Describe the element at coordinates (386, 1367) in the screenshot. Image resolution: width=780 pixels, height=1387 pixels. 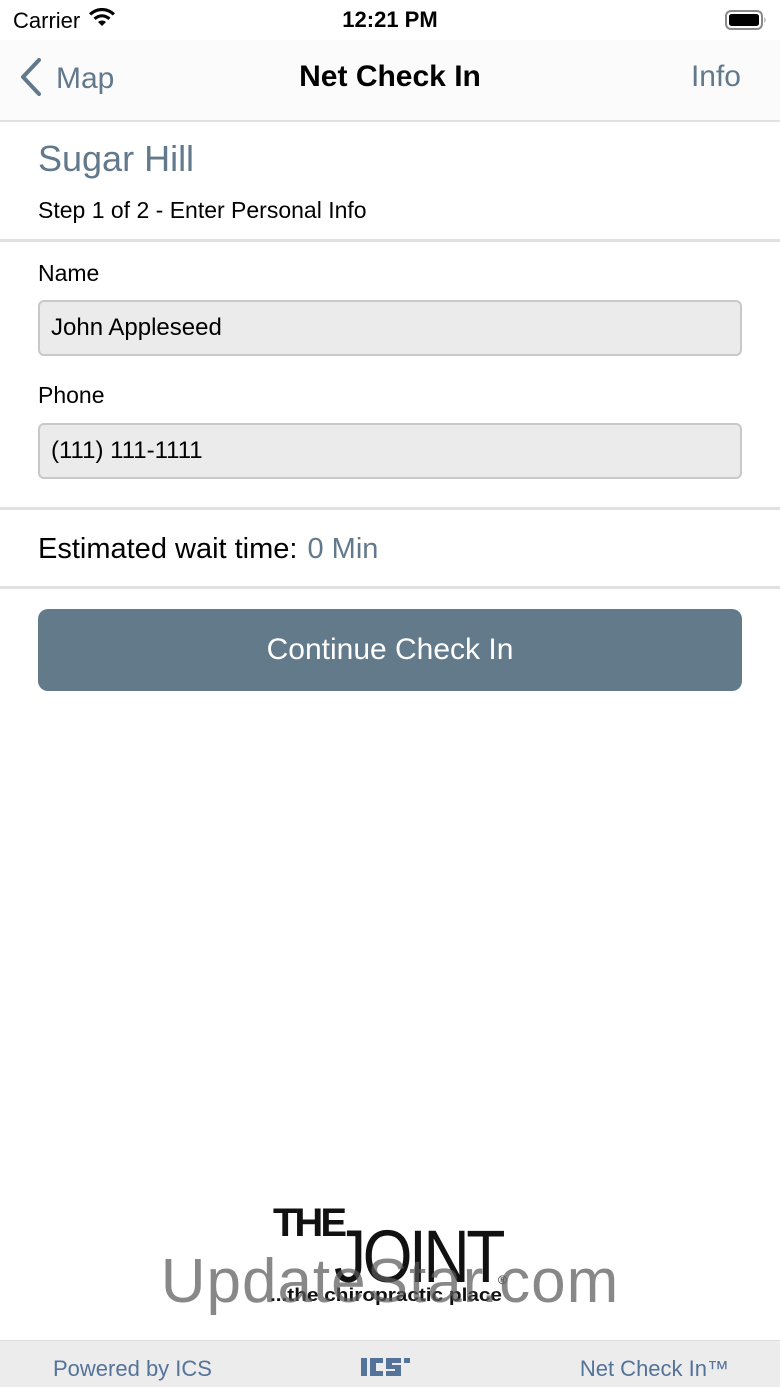
I see `ics-logo-icon` at that location.